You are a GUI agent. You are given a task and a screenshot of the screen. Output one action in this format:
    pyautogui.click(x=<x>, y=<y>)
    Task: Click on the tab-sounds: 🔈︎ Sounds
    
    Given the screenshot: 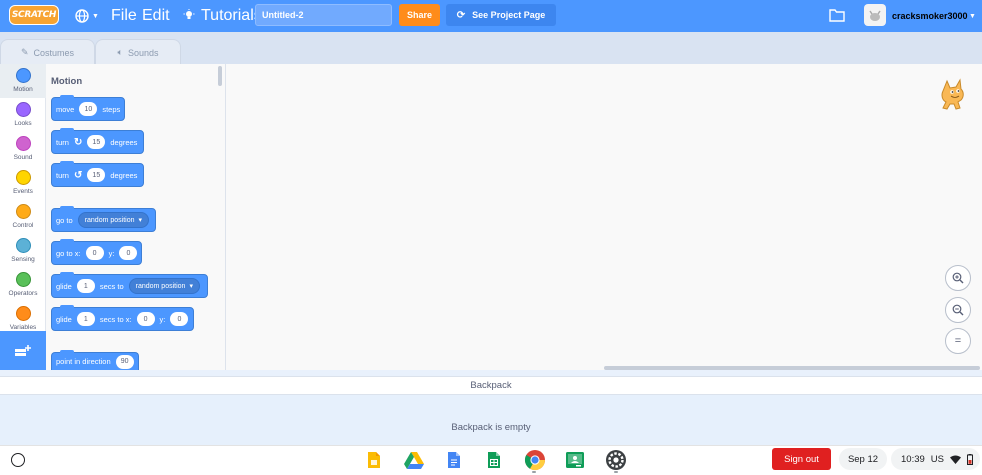 What is the action you would take?
    pyautogui.click(x=138, y=52)
    